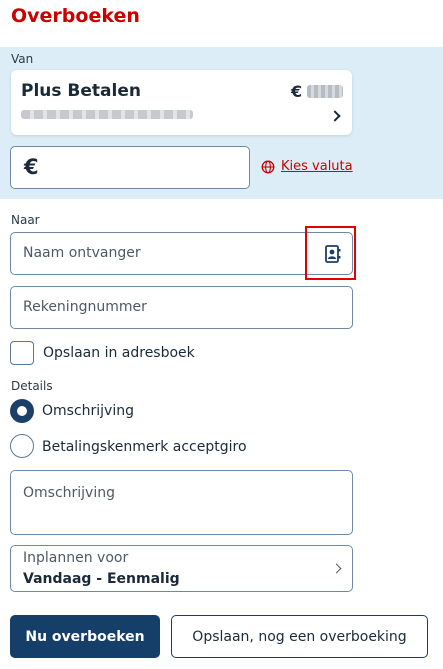  I want to click on choose-currency-link: Kies valuta, so click(307, 166).